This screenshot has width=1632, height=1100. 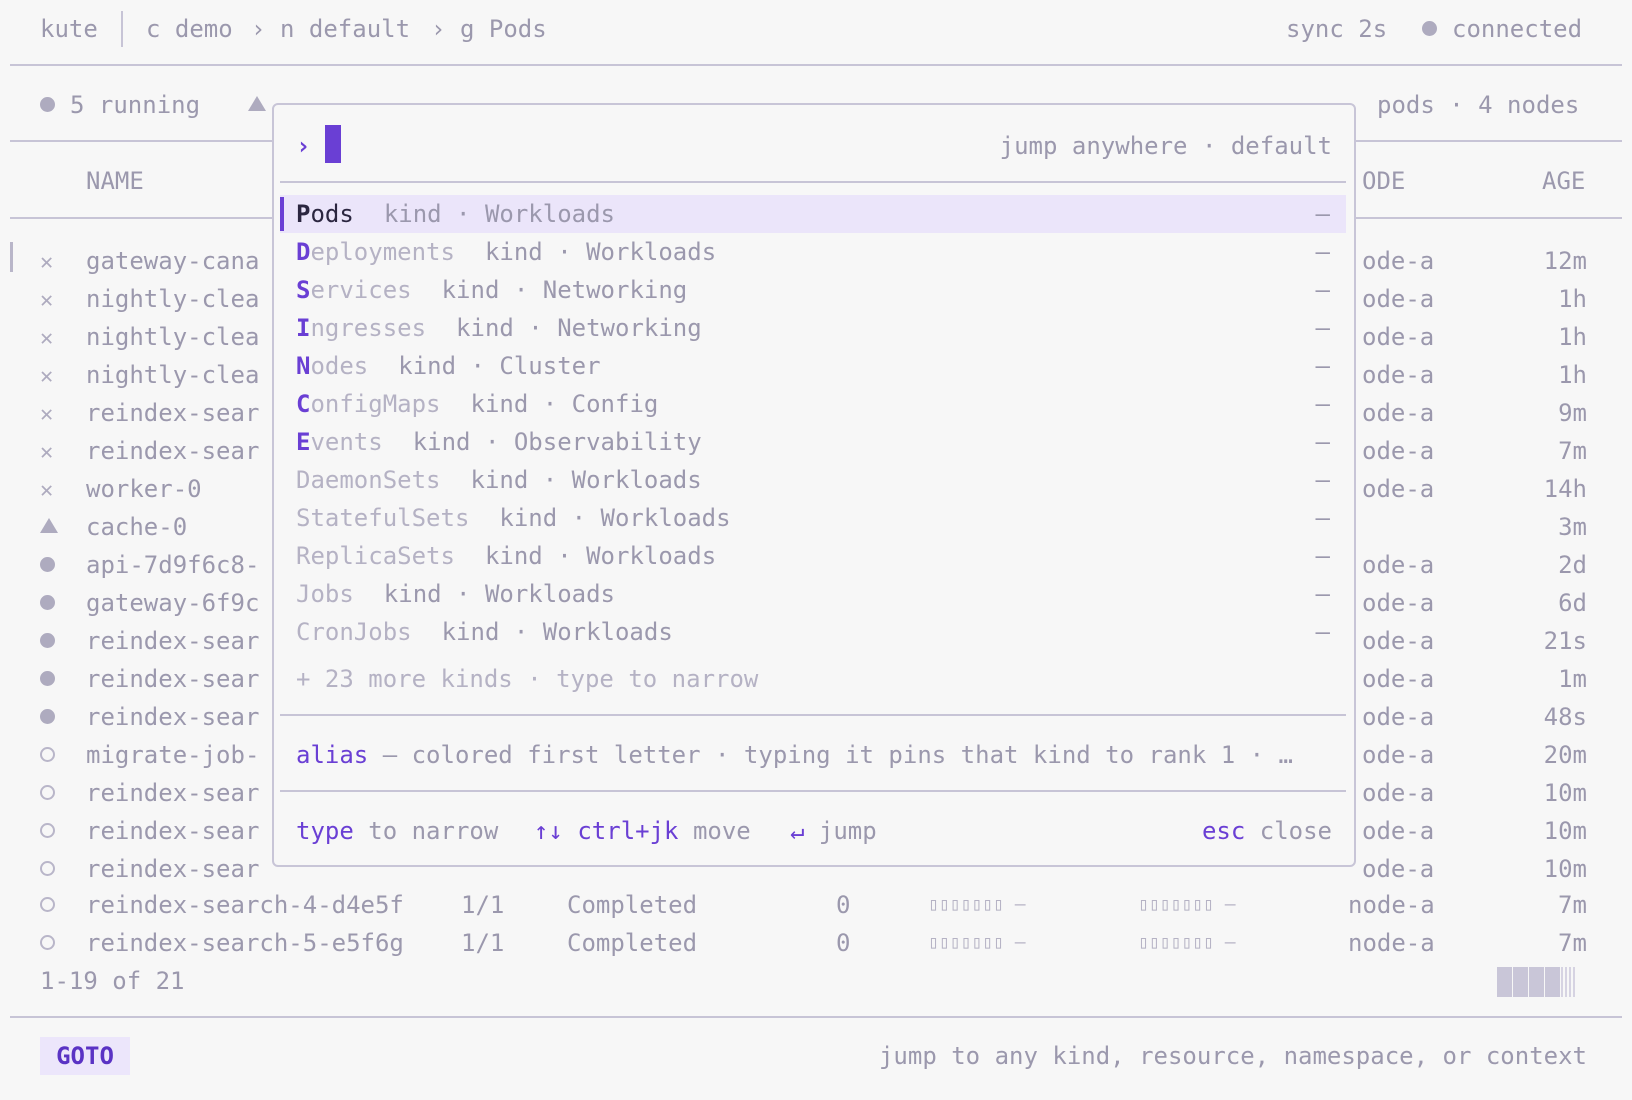 What do you see at coordinates (173, 565) in the screenshot?
I see `pod-name: api-7d9f6c8-` at bounding box center [173, 565].